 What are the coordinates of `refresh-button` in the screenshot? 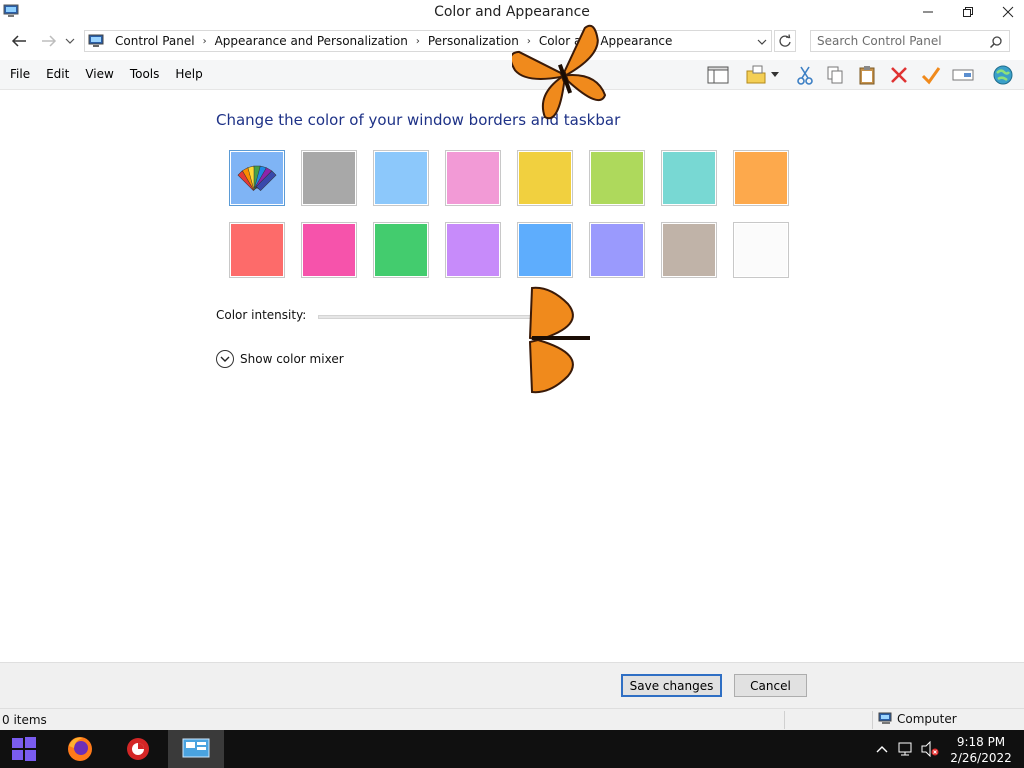 It's located at (785, 41).